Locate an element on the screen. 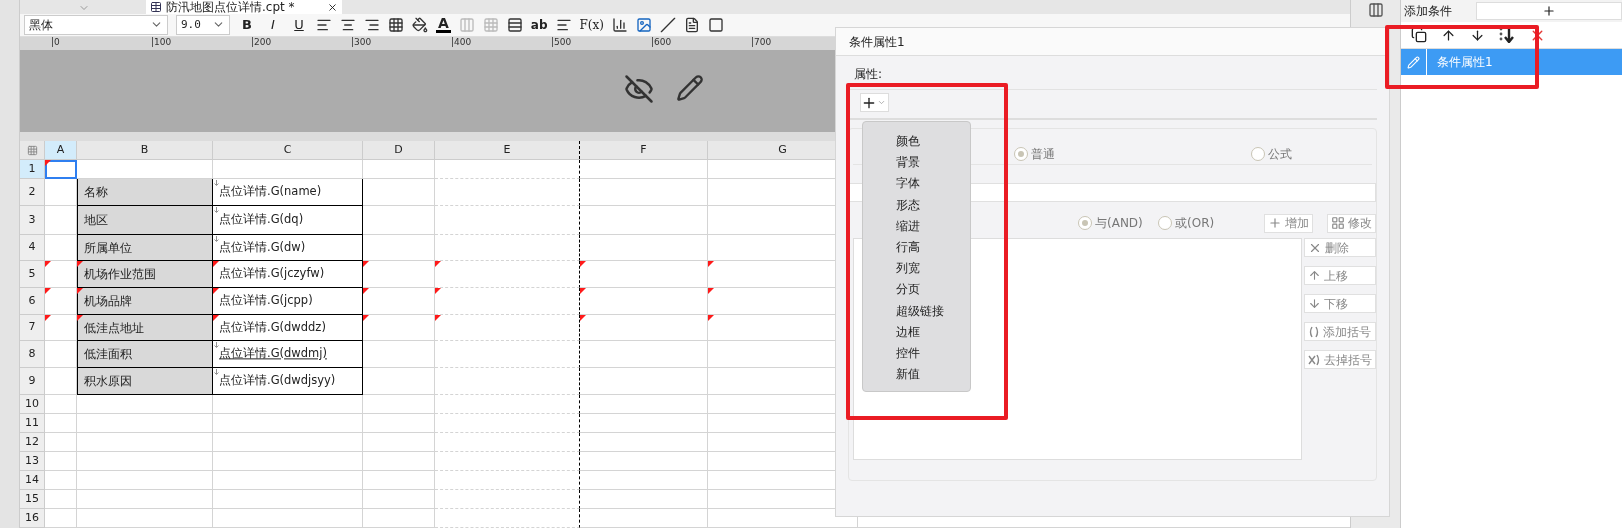 The width and height of the screenshot is (1622, 528). radio-label: 与(AND) is located at coordinates (1119, 223).